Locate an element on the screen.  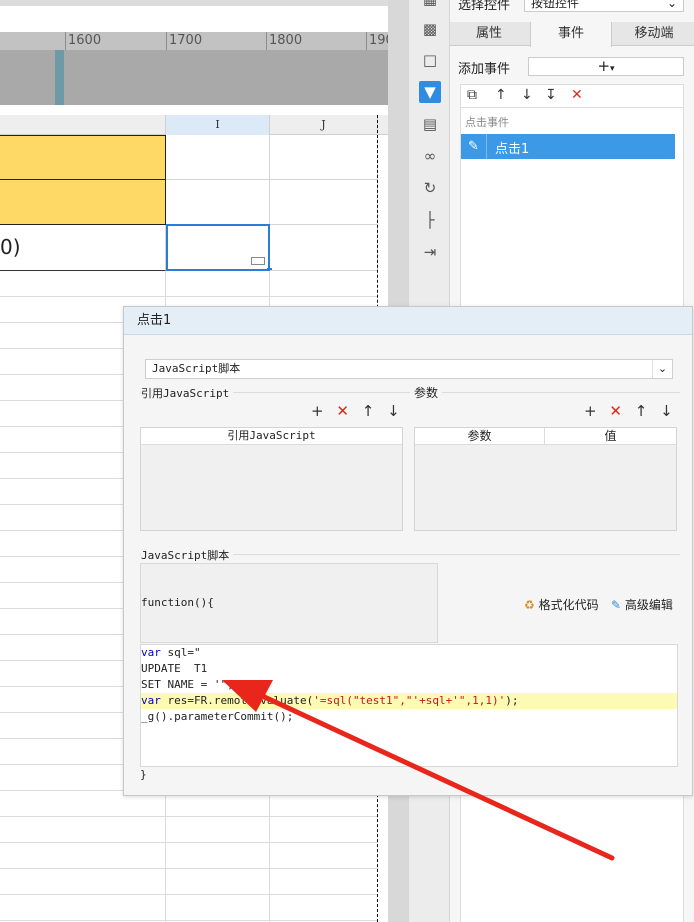
format-code-button: ♻ 格式化代码 is located at coordinates (561, 604).